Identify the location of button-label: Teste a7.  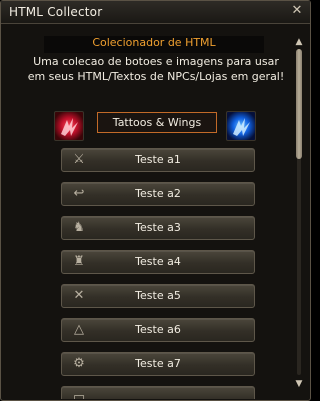
(158, 363).